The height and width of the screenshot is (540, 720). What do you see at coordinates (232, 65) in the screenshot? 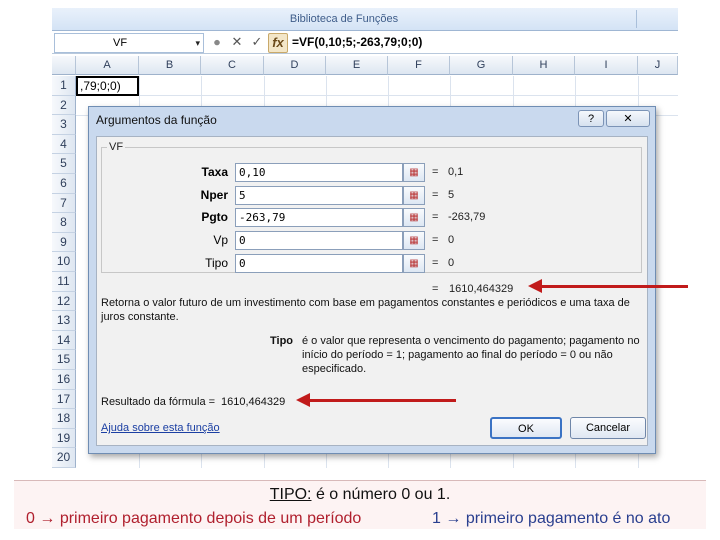
I see `column-header-c: C` at bounding box center [232, 65].